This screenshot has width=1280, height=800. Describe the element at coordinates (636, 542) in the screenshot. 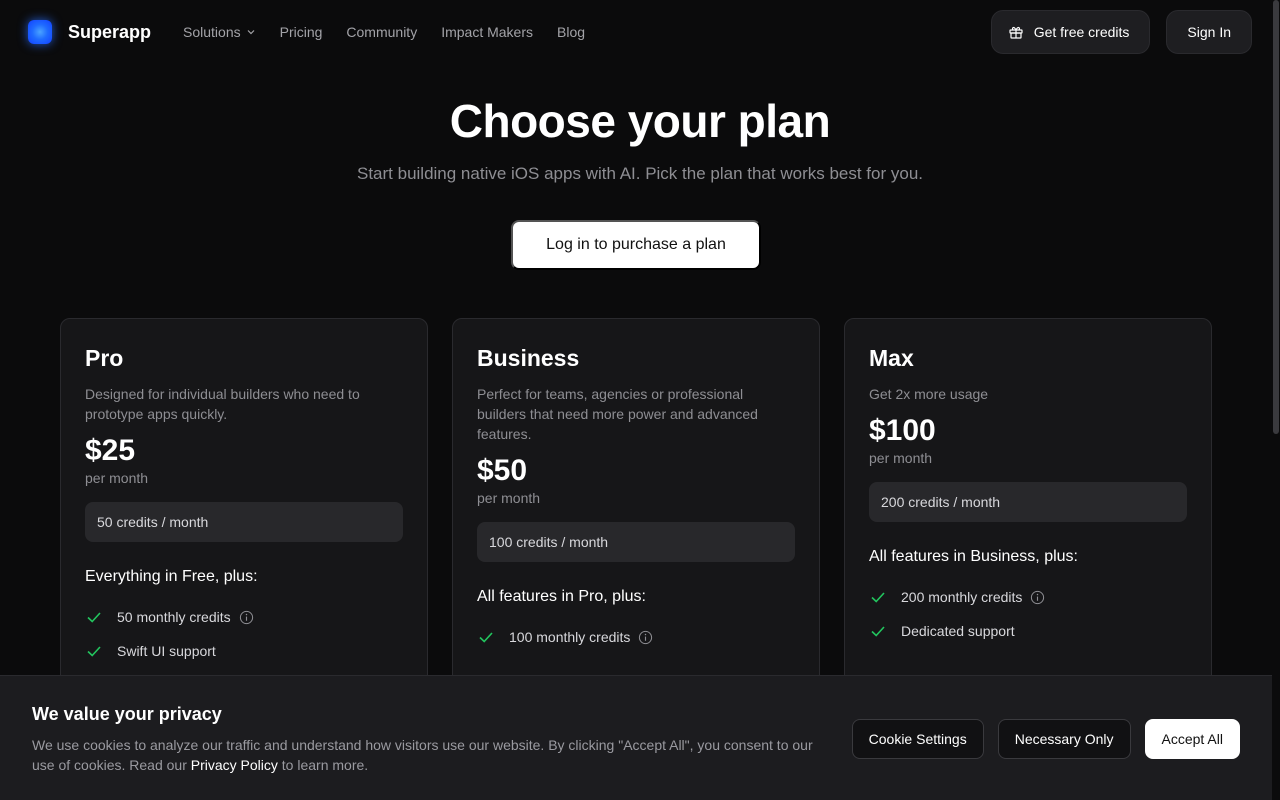

I see `plan-credits-selector: 100 credits / month` at that location.